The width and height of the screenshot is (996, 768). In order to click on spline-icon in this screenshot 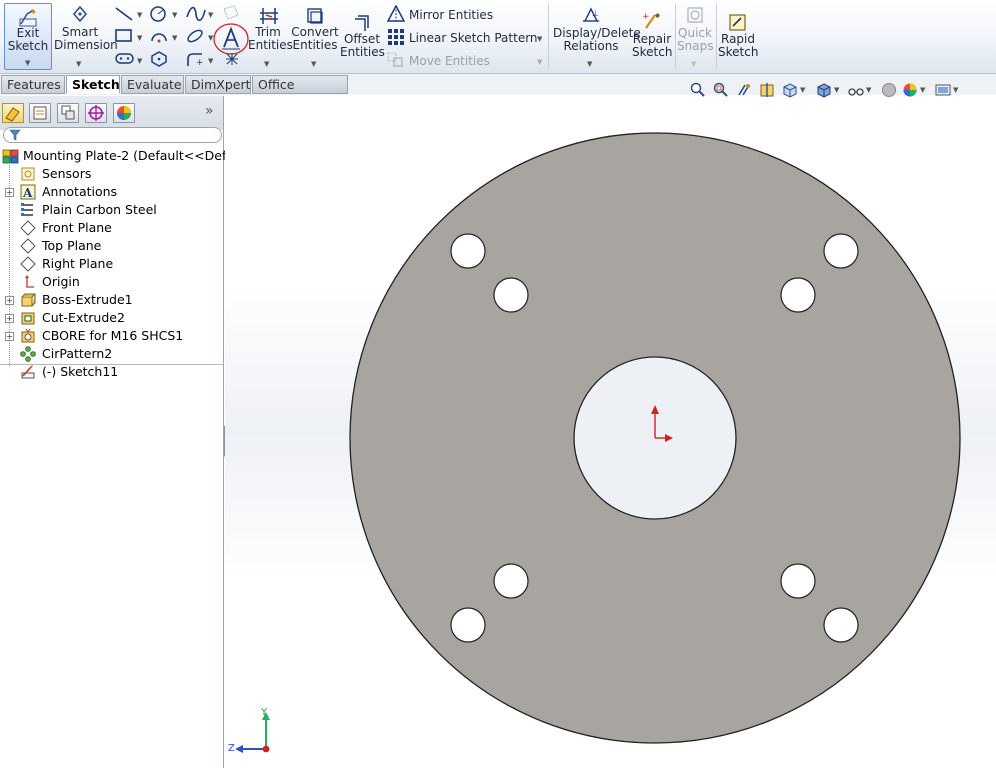, I will do `click(196, 14)`.